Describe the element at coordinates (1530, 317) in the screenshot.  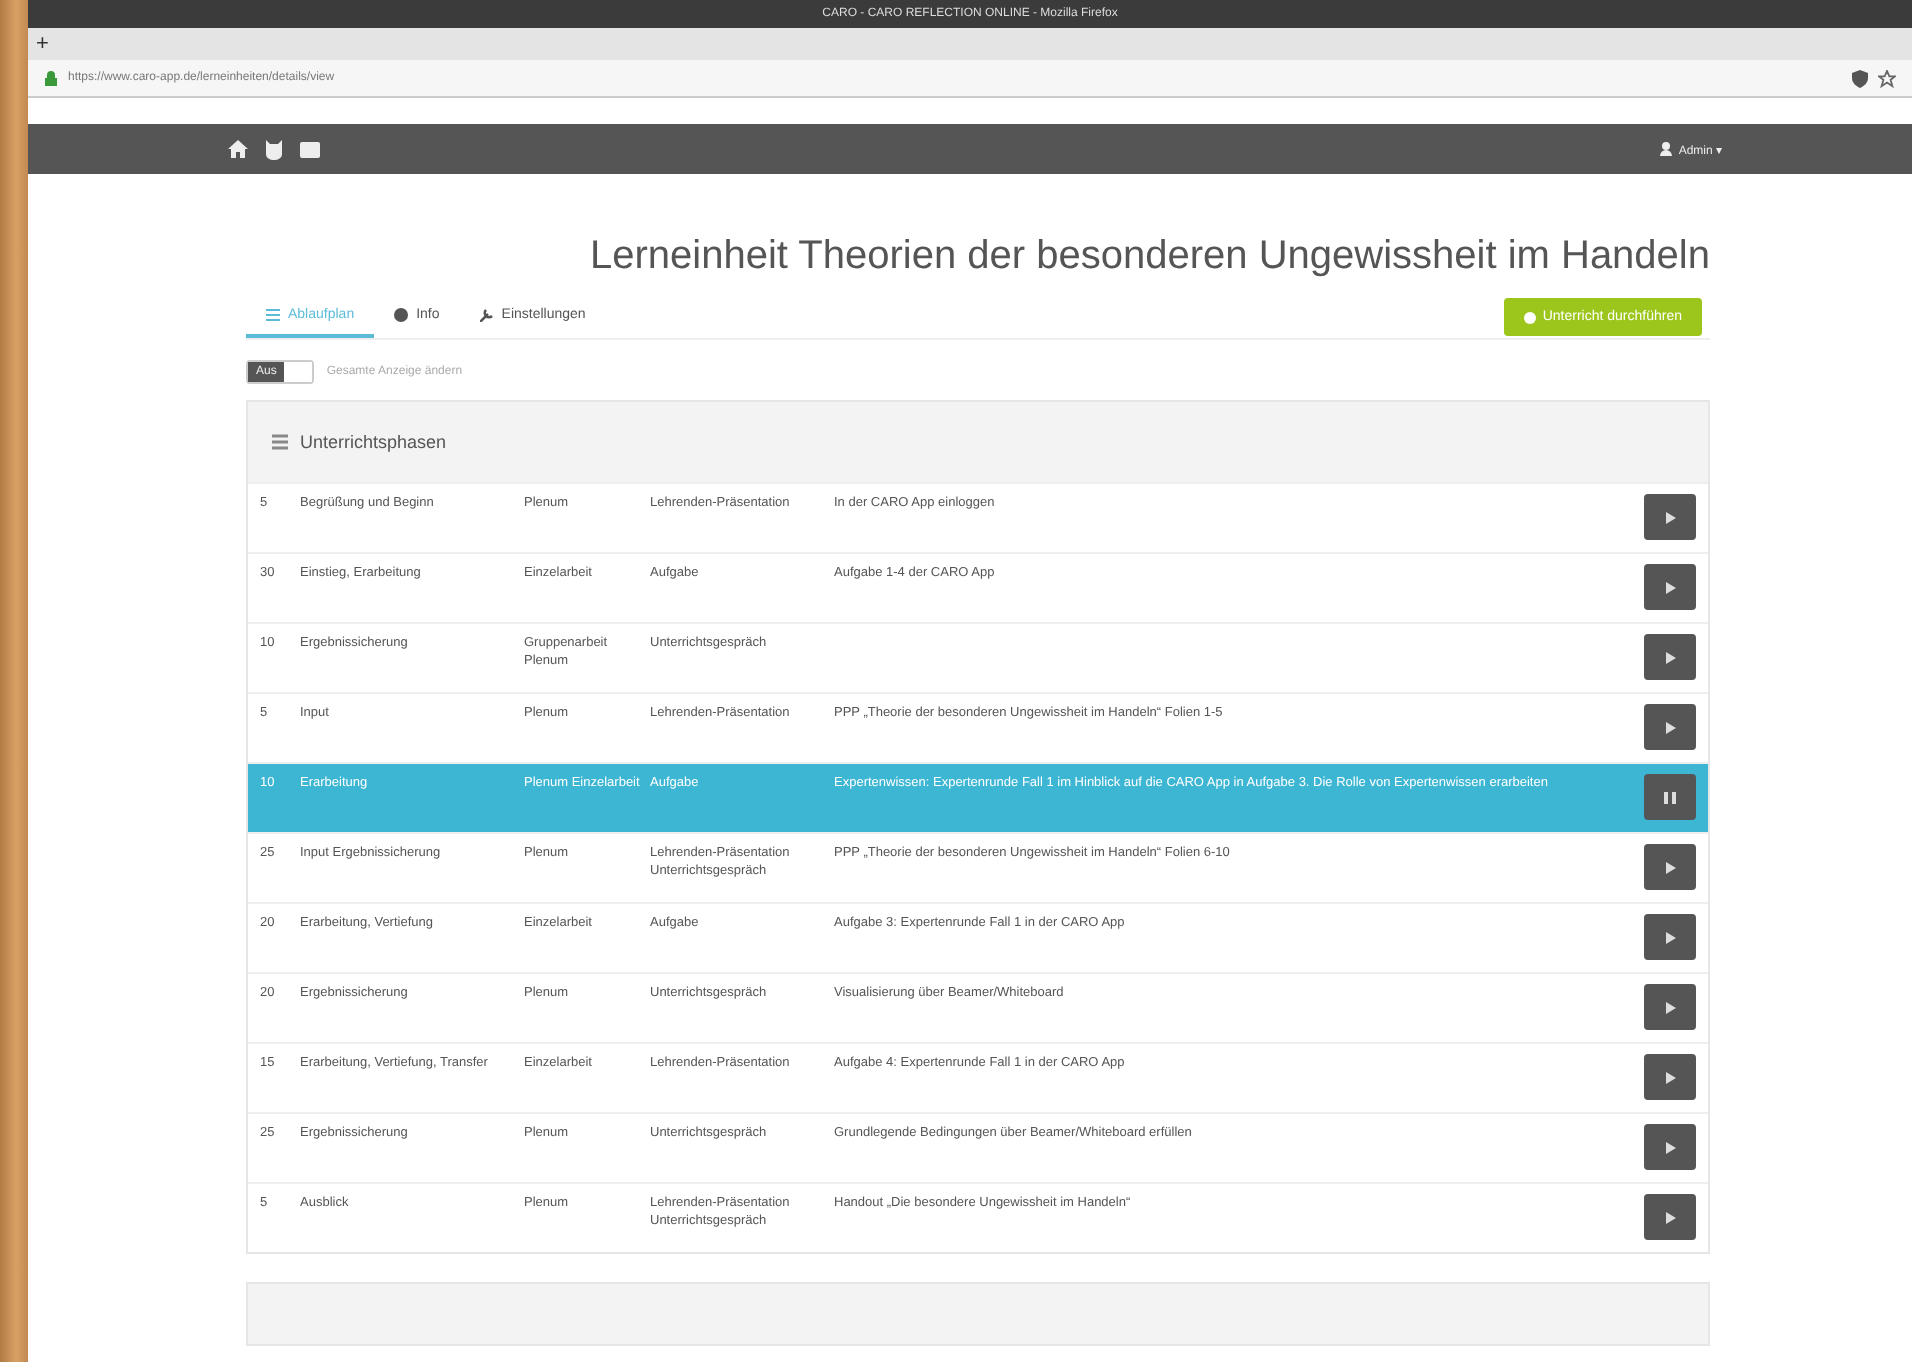
I see `dot-icon` at that location.